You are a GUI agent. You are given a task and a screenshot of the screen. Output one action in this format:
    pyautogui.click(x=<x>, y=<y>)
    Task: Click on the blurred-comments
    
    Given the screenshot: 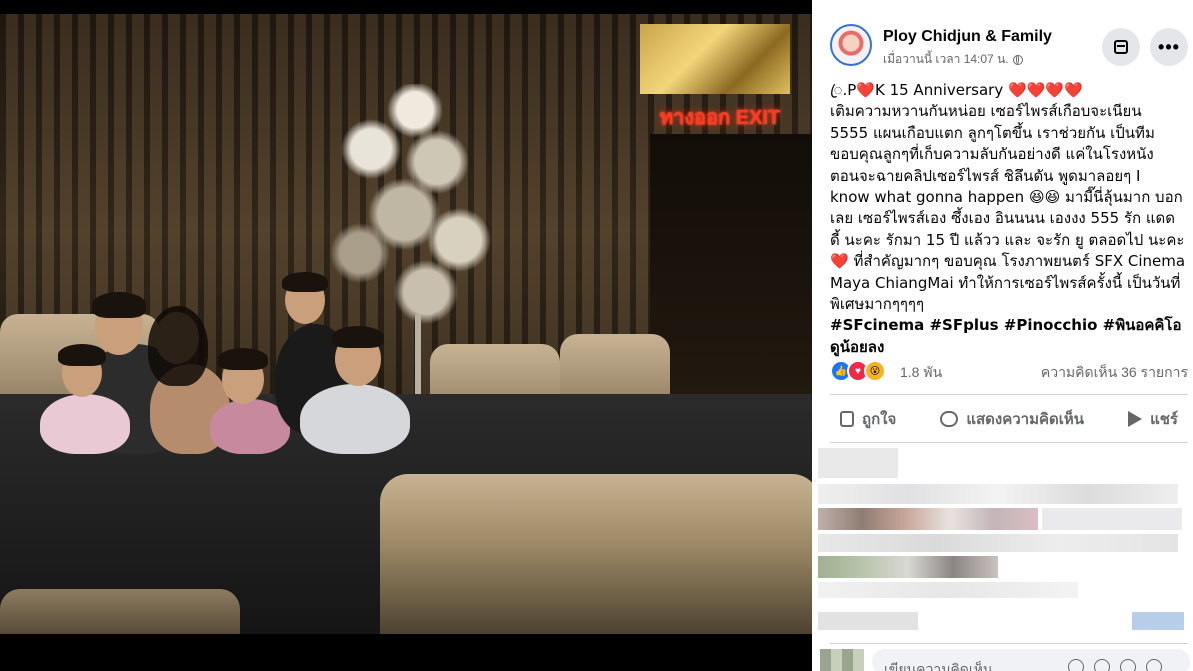 What is the action you would take?
    pyautogui.click(x=1002, y=544)
    